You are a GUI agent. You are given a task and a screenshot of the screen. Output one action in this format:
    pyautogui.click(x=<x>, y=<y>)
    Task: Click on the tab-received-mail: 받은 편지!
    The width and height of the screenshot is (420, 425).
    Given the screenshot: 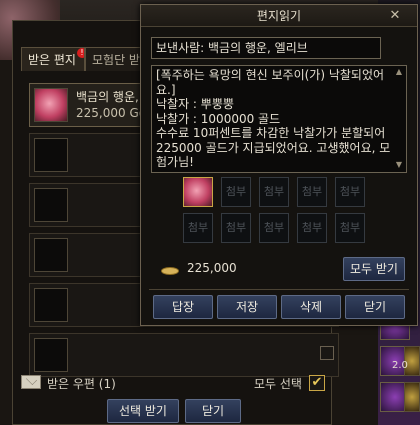 What is the action you would take?
    pyautogui.click(x=53, y=59)
    